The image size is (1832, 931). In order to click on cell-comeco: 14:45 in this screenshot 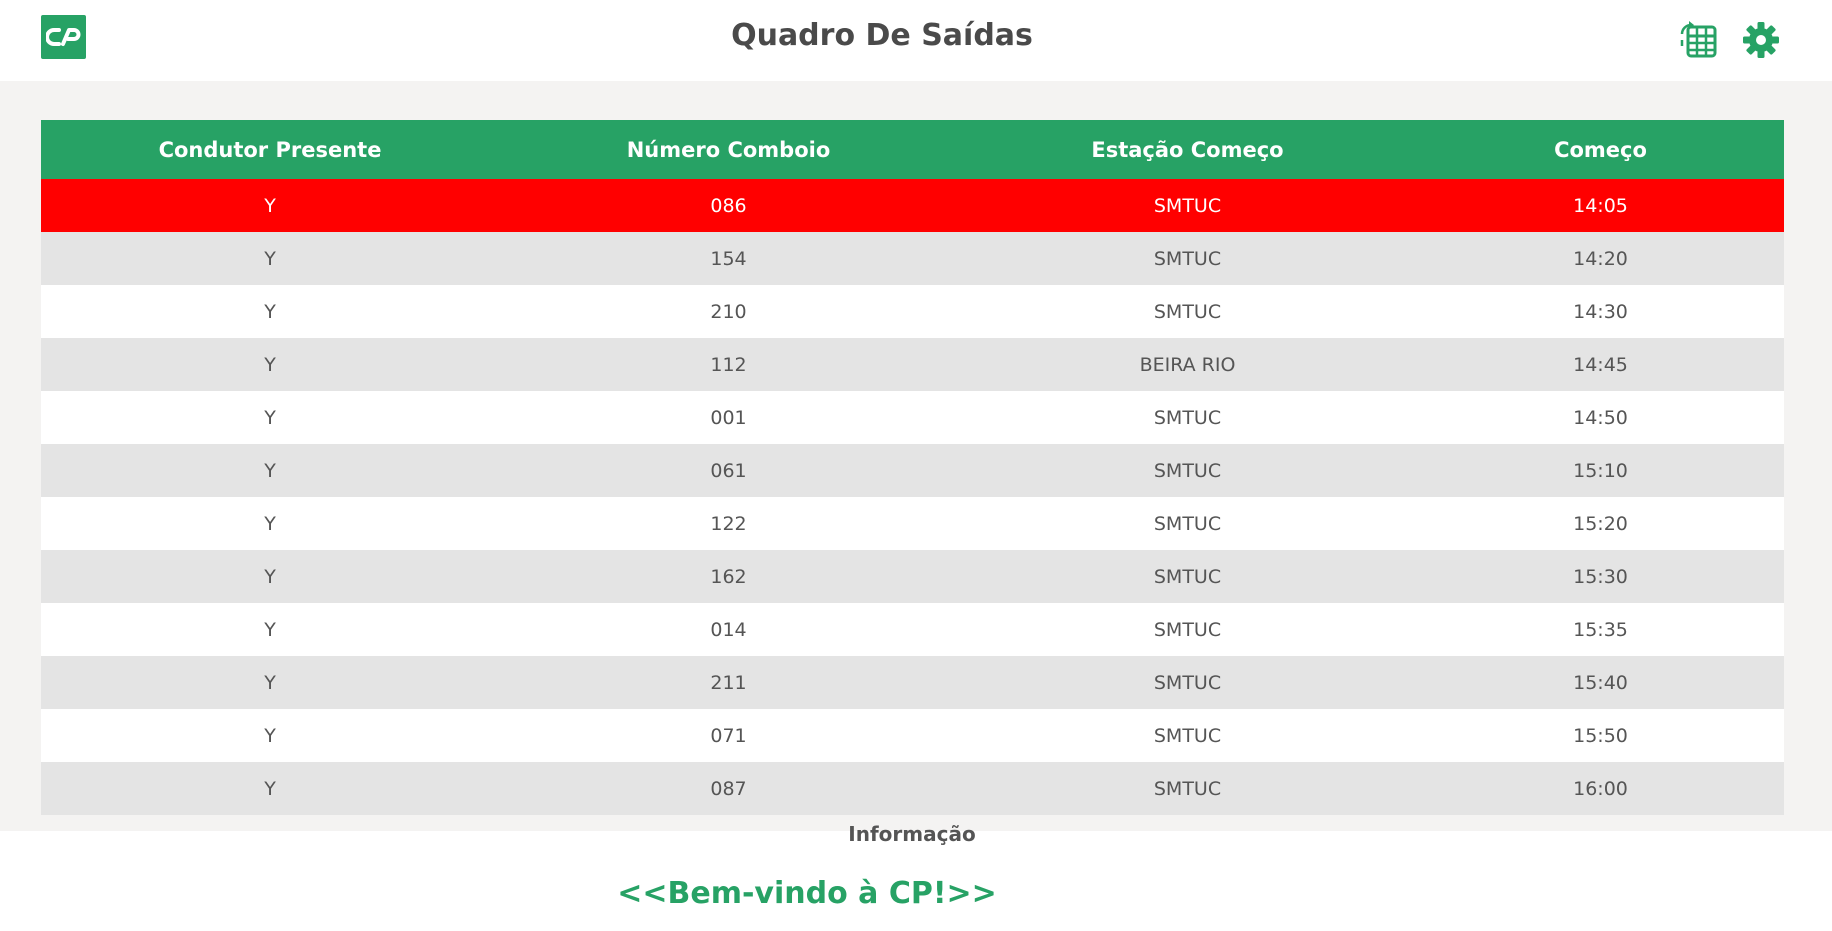, I will do `click(1600, 364)`.